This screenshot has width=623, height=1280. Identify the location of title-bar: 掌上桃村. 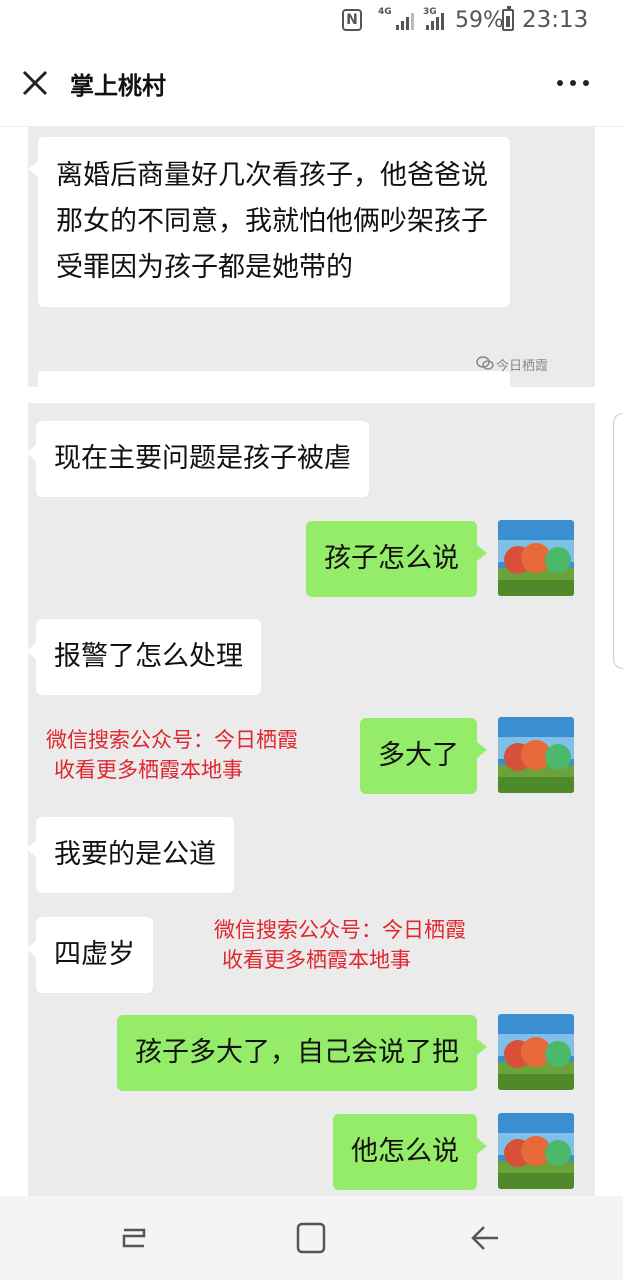
(311, 85).